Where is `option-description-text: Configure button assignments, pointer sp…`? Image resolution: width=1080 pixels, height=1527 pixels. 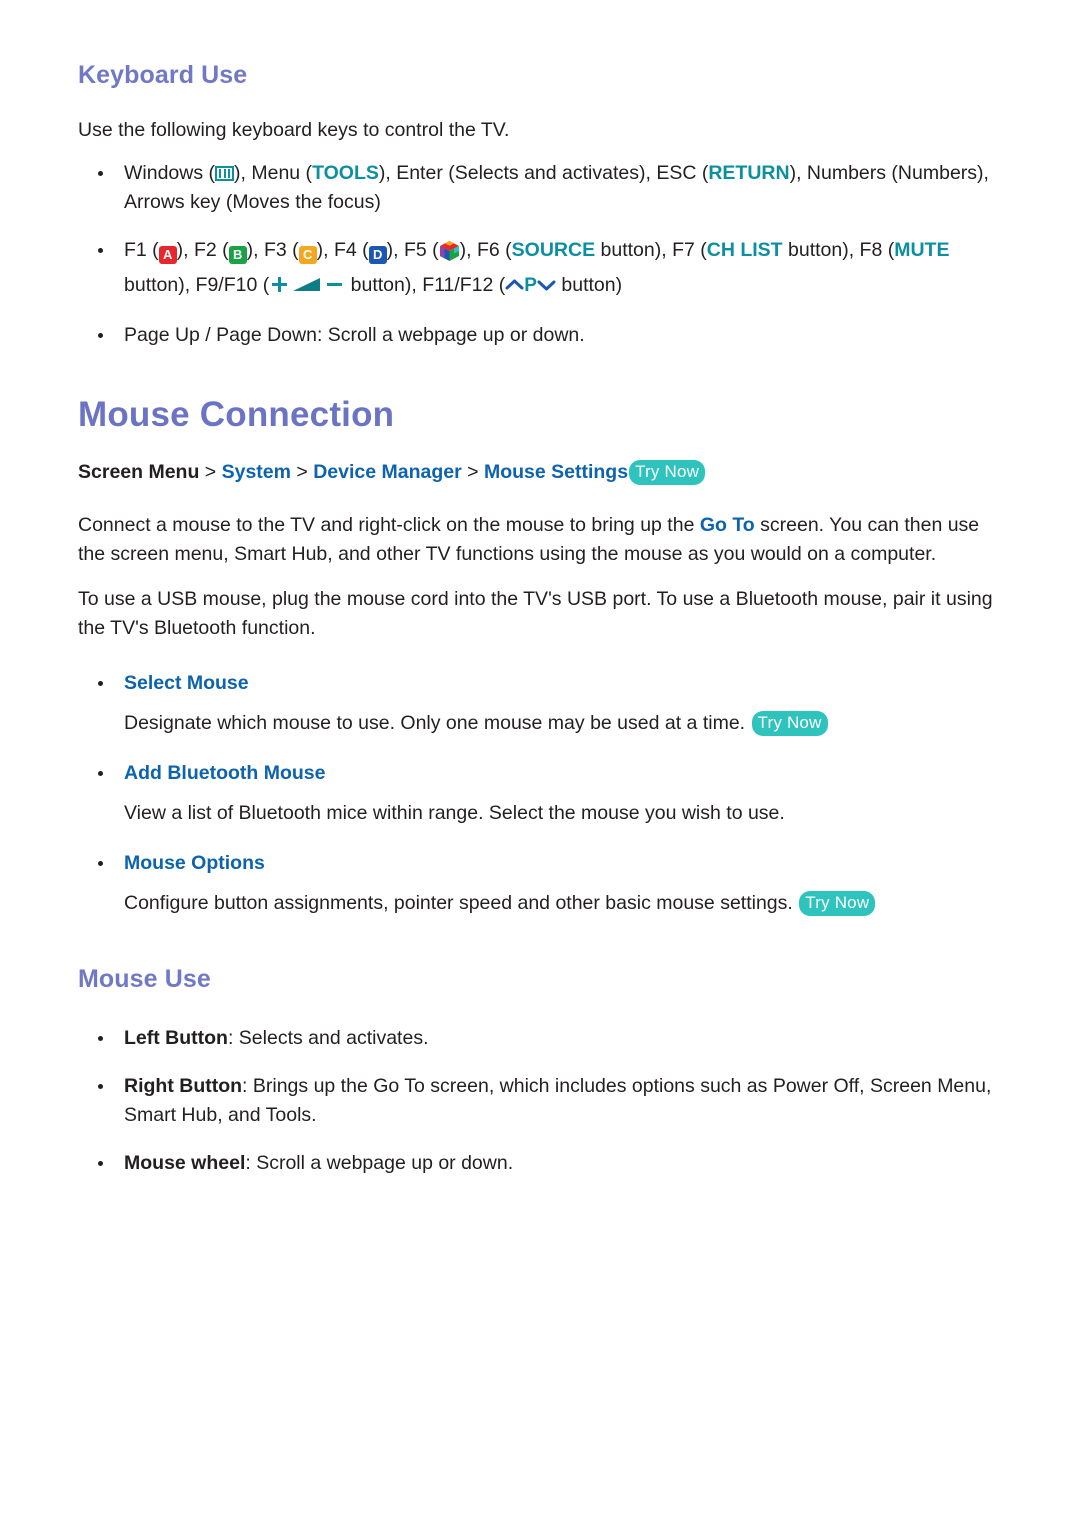
option-description-text: Configure button assignments, pointer sp… is located at coordinates (458, 903).